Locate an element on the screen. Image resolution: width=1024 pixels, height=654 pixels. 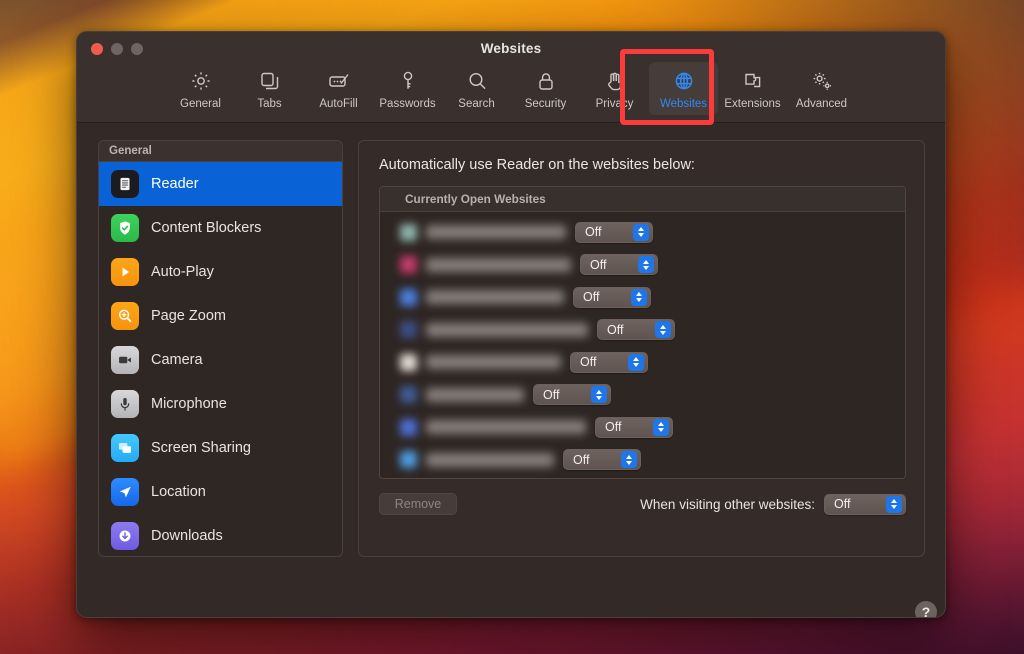
sidebar-item-page-zoom: Page Zoom is located at coordinates (220, 316).